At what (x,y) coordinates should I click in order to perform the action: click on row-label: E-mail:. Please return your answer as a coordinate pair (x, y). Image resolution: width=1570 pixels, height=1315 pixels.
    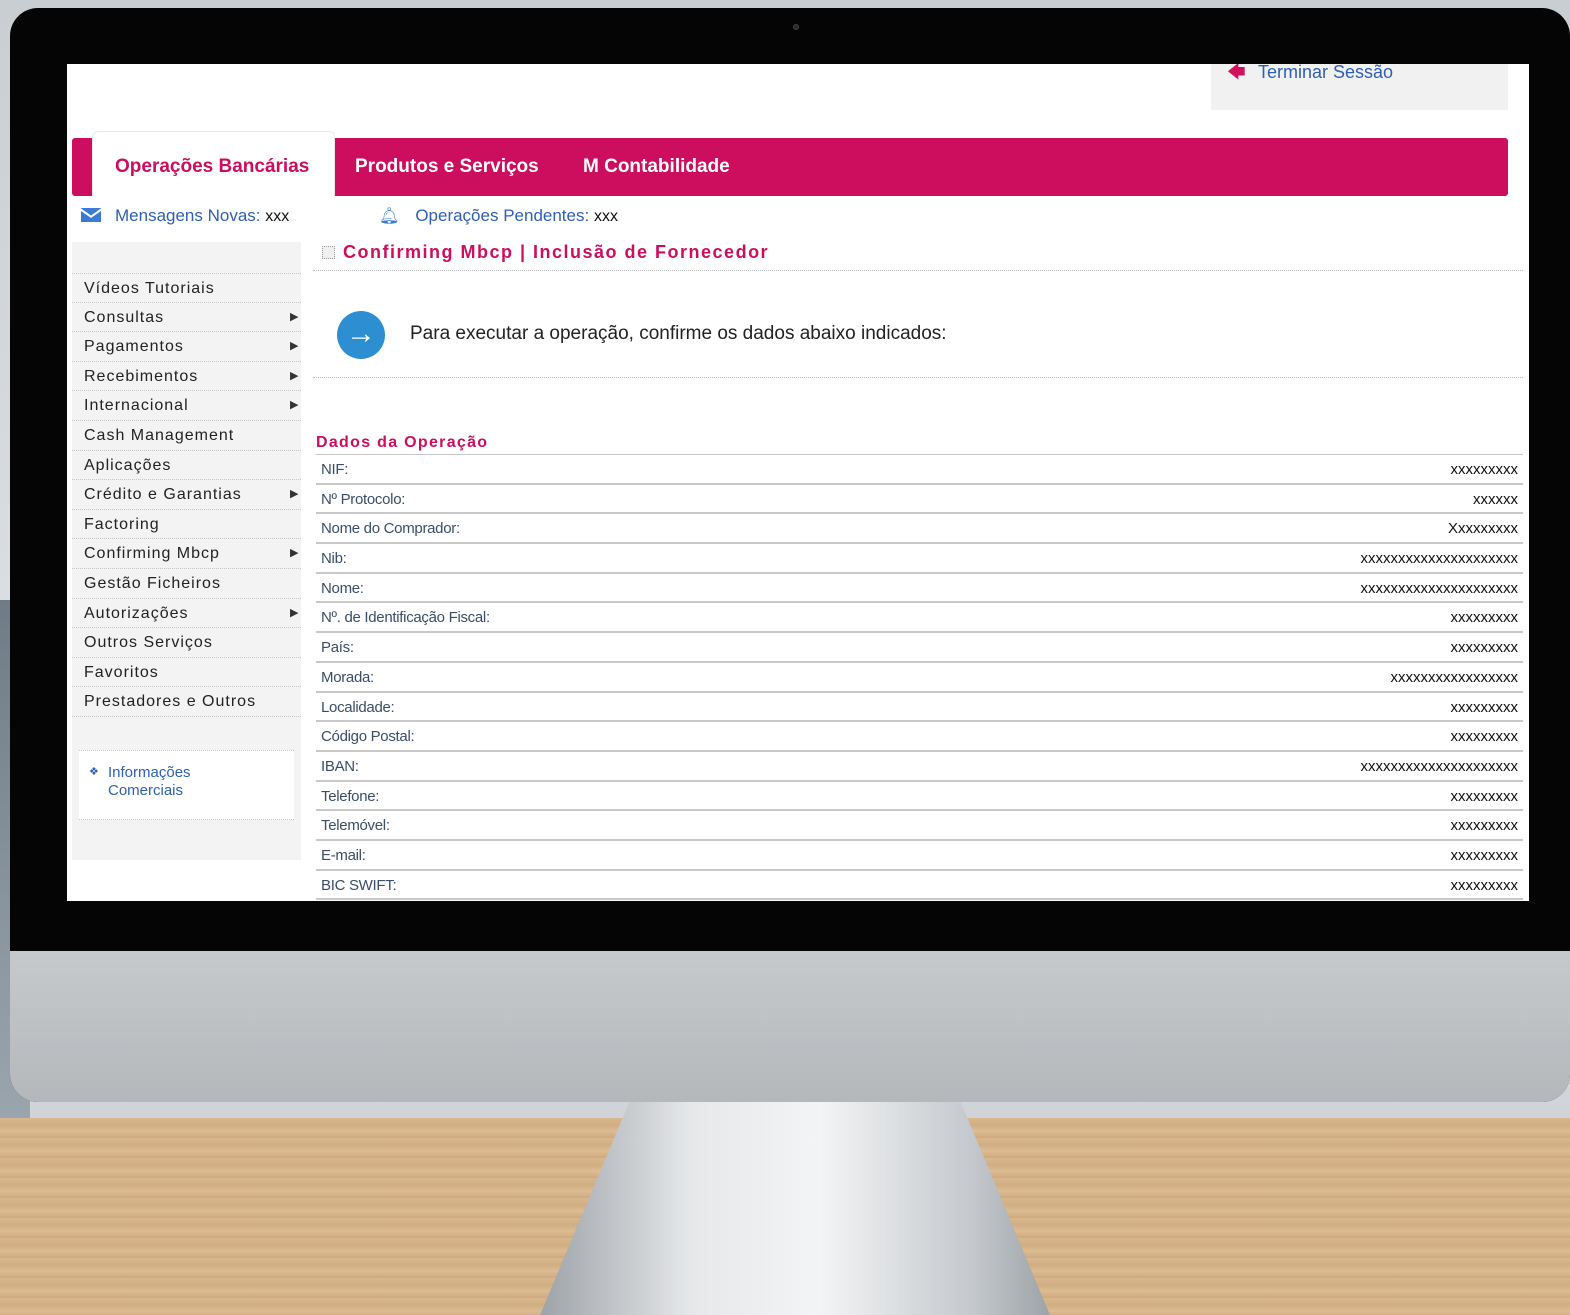
    Looking at the image, I should click on (343, 855).